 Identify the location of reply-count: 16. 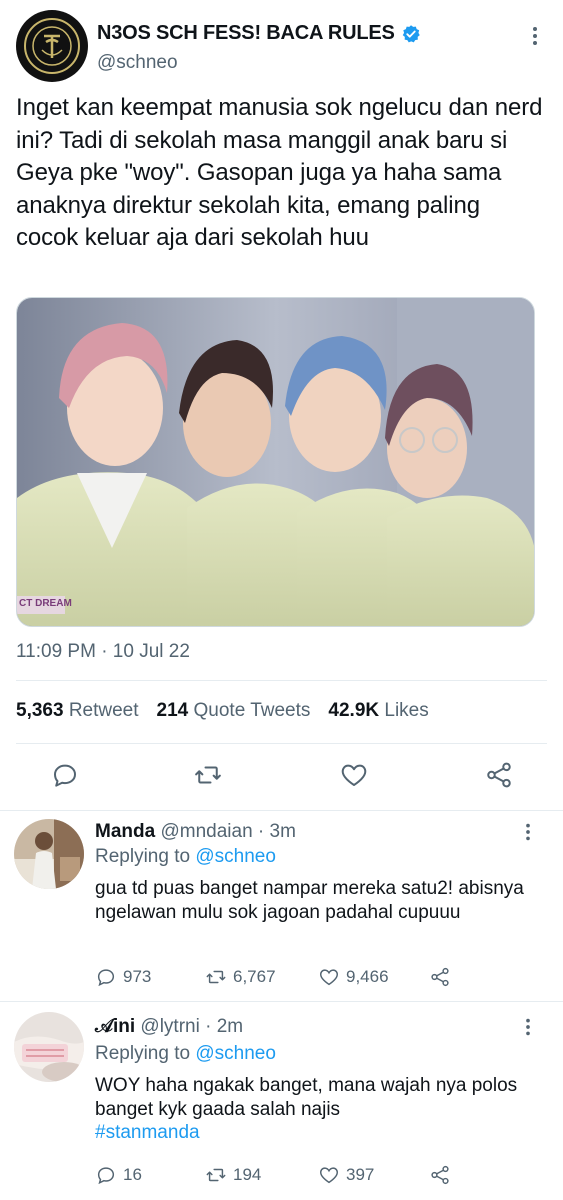
(132, 1174).